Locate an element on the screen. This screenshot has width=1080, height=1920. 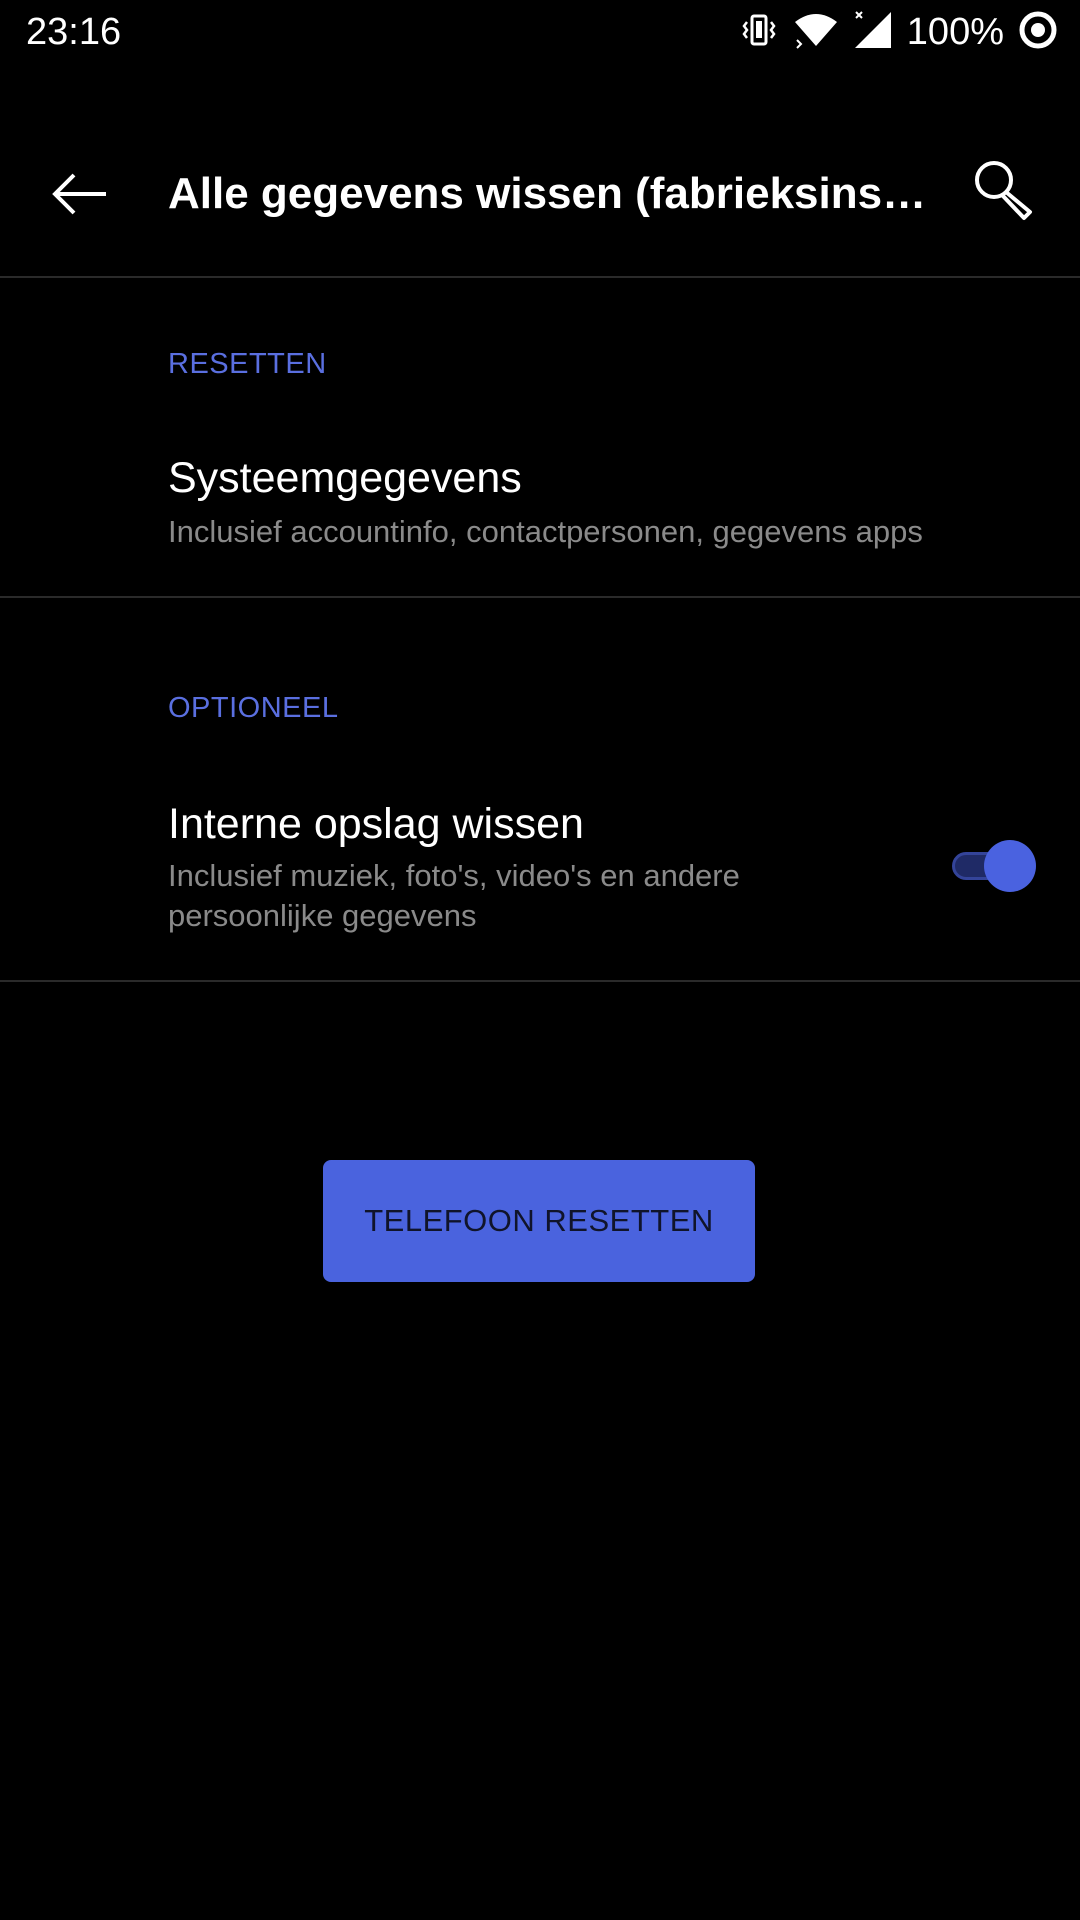
vibrate-icon is located at coordinates (759, 32).